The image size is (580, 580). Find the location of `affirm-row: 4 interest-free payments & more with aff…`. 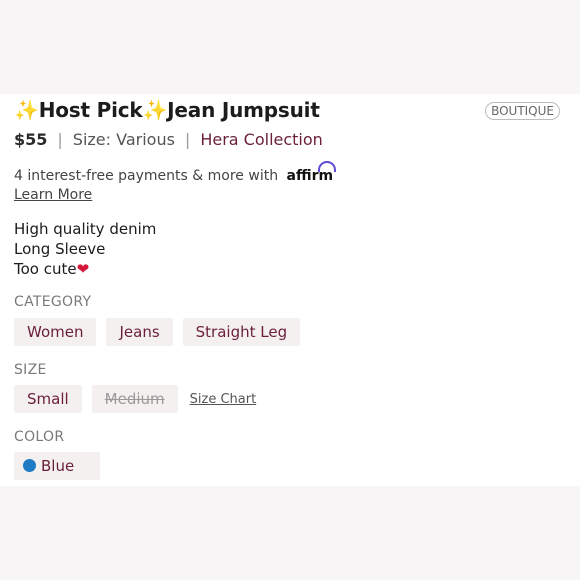

affirm-row: 4 interest-free payments & more with aff… is located at coordinates (175, 172).